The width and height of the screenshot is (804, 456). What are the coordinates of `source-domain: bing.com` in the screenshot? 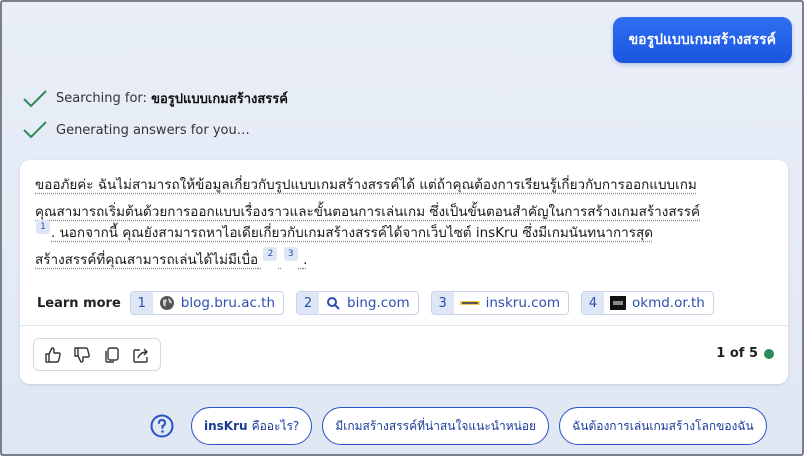 It's located at (378, 303).